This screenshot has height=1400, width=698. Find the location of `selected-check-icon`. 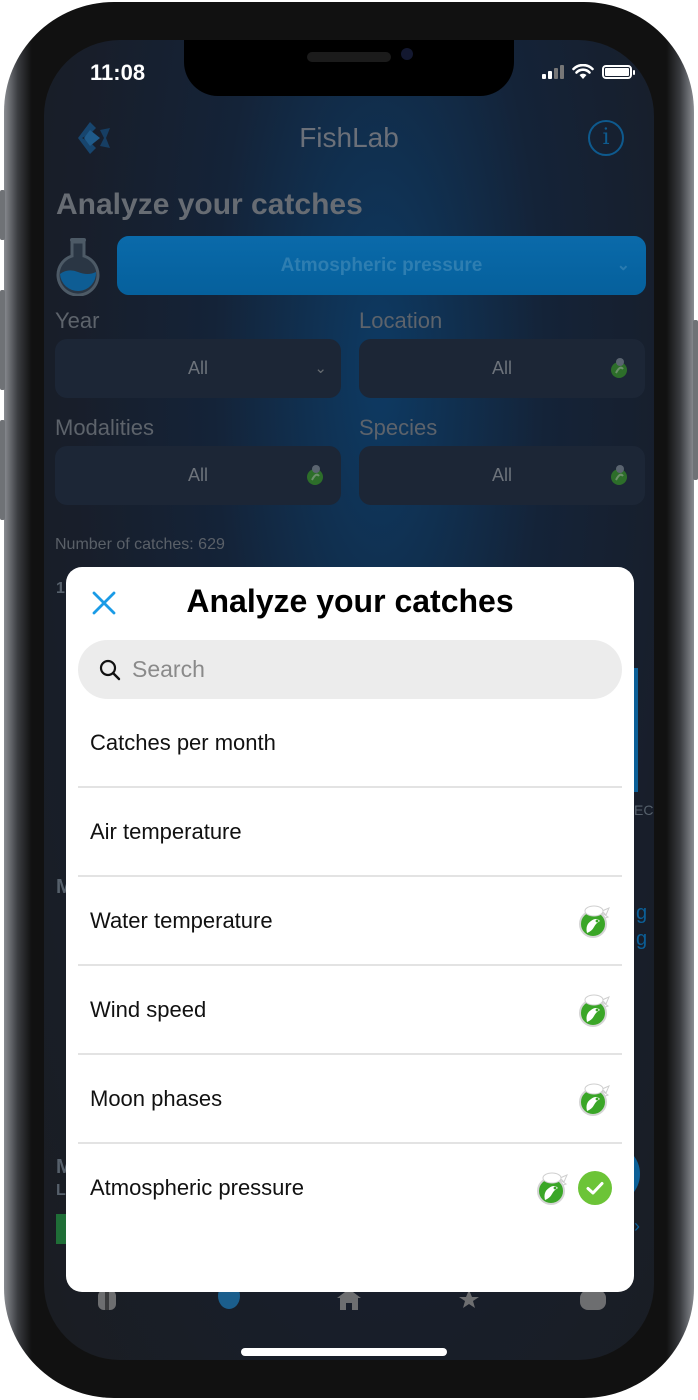

selected-check-icon is located at coordinates (595, 1188).